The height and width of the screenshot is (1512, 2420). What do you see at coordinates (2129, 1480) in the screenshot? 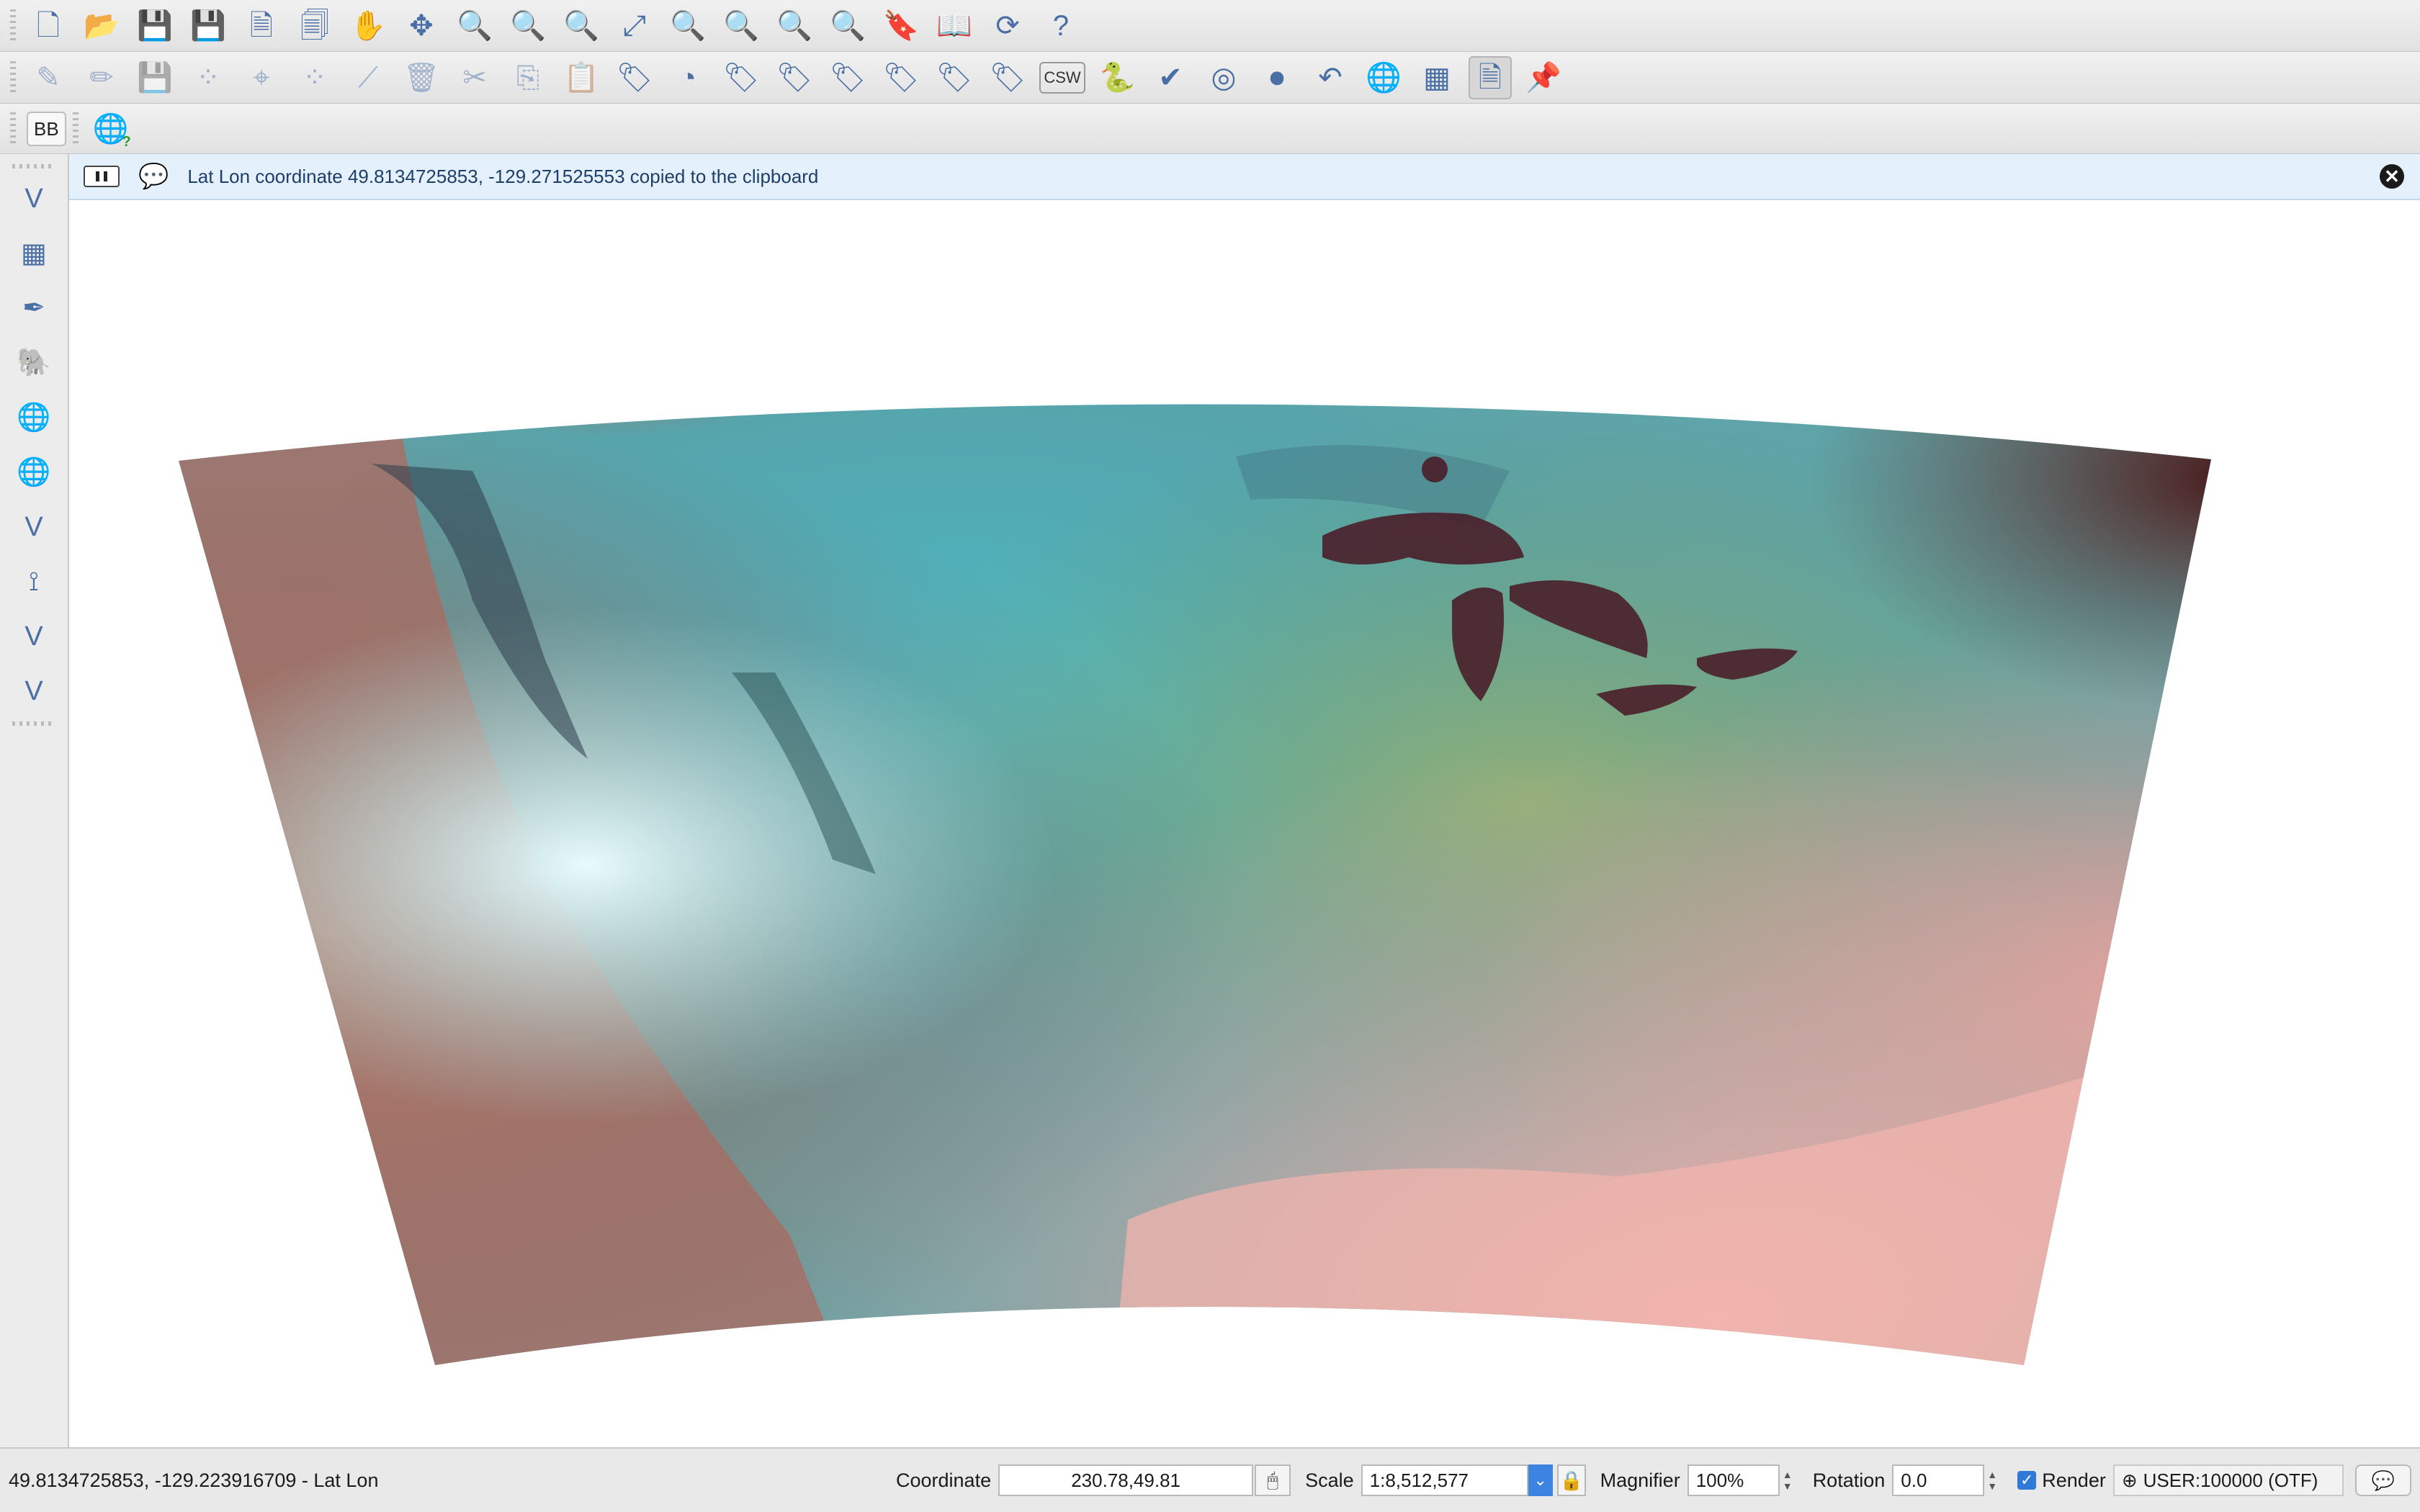
I see `crs-icon: ⊕` at bounding box center [2129, 1480].